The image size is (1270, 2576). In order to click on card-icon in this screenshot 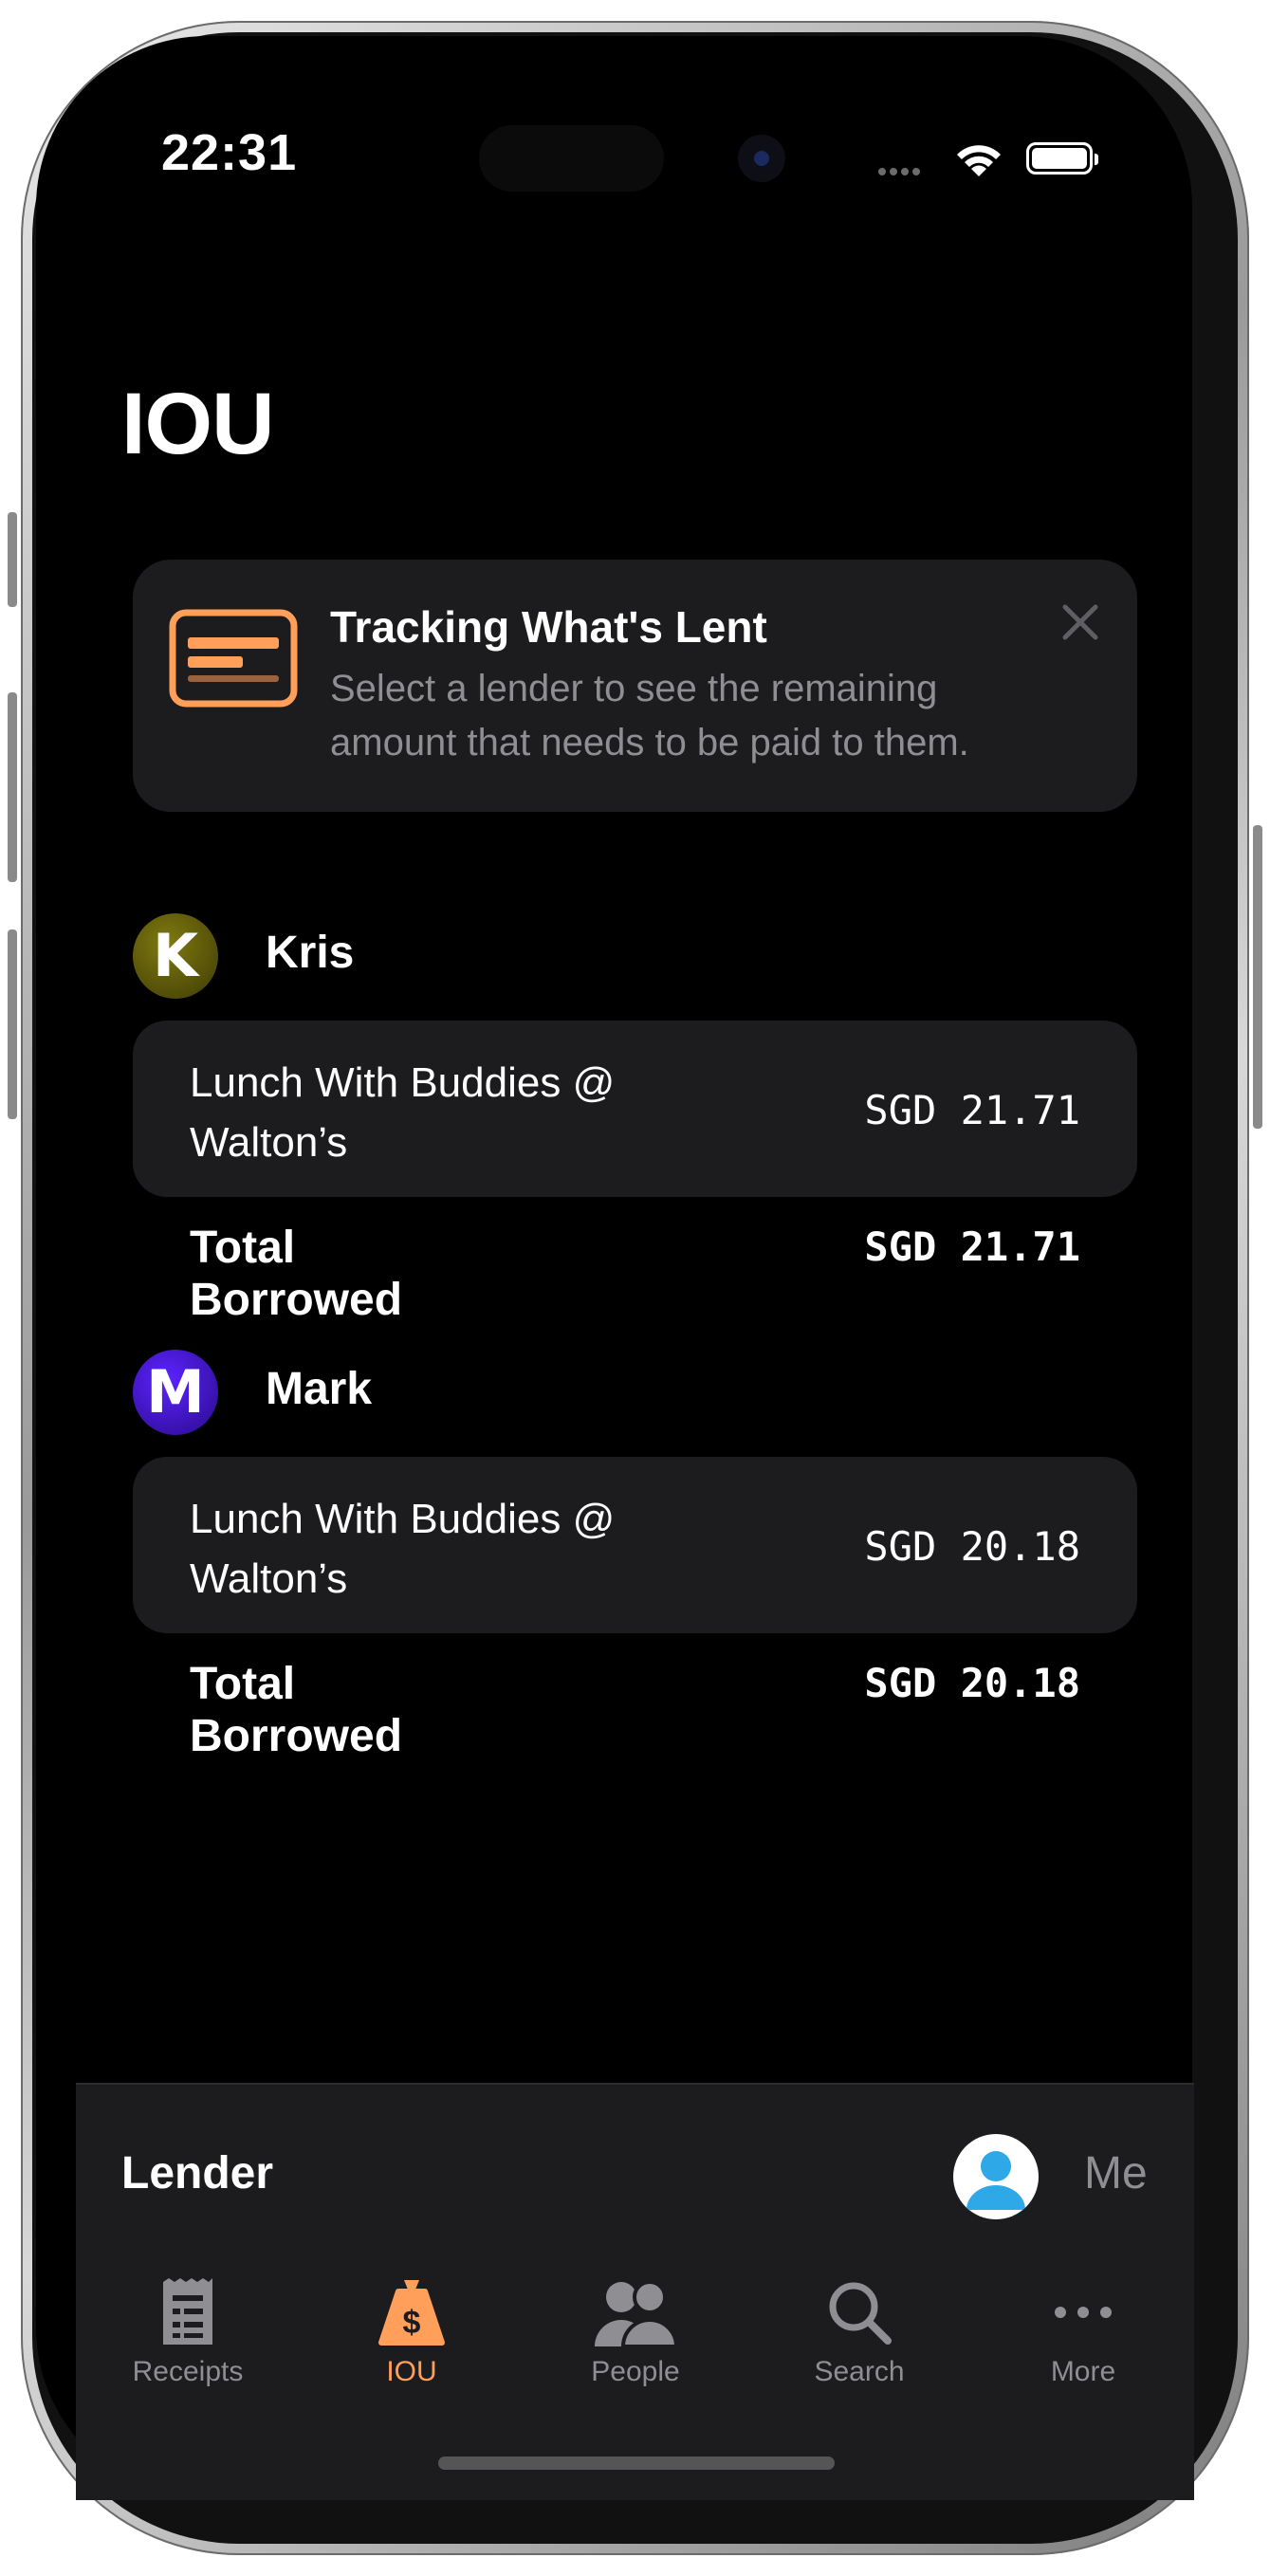, I will do `click(233, 658)`.